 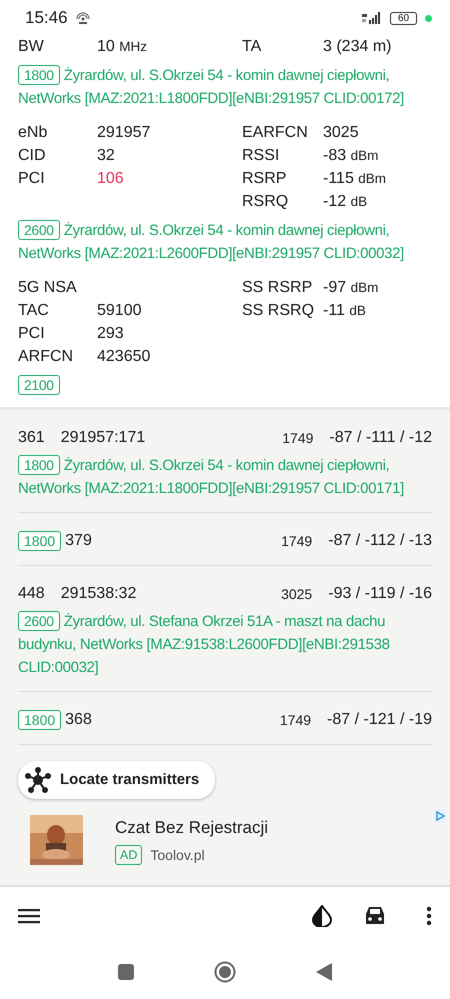 I want to click on field-value: -12 dB, so click(x=345, y=202).